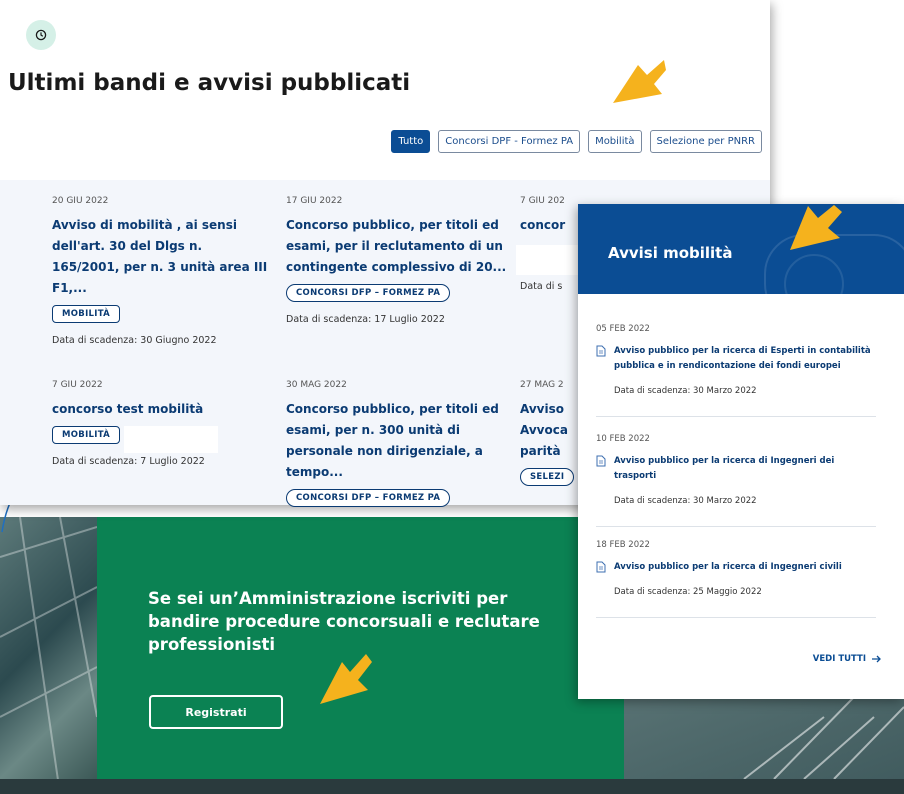 This screenshot has height=794, width=904. Describe the element at coordinates (209, 83) in the screenshot. I see `section-title: Ultimi bandi e avvisi pubblicati` at that location.